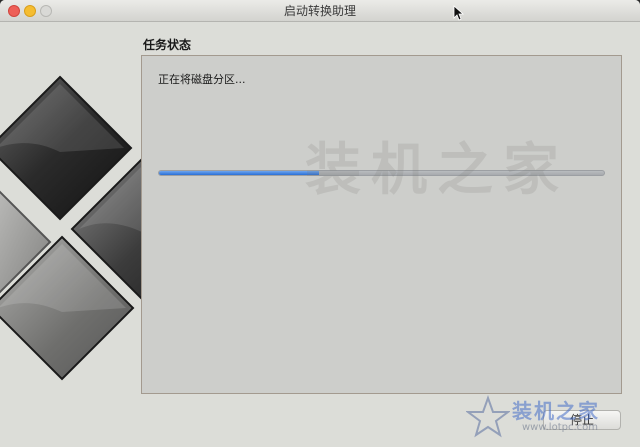 The image size is (640, 447). Describe the element at coordinates (488, 416) in the screenshot. I see `star-icon` at that location.